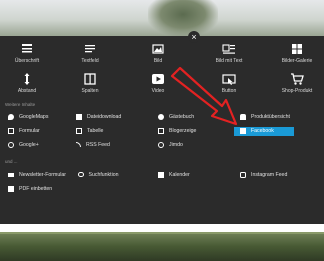 The image size is (324, 261). I want to click on jimdo-icon, so click(161, 144).